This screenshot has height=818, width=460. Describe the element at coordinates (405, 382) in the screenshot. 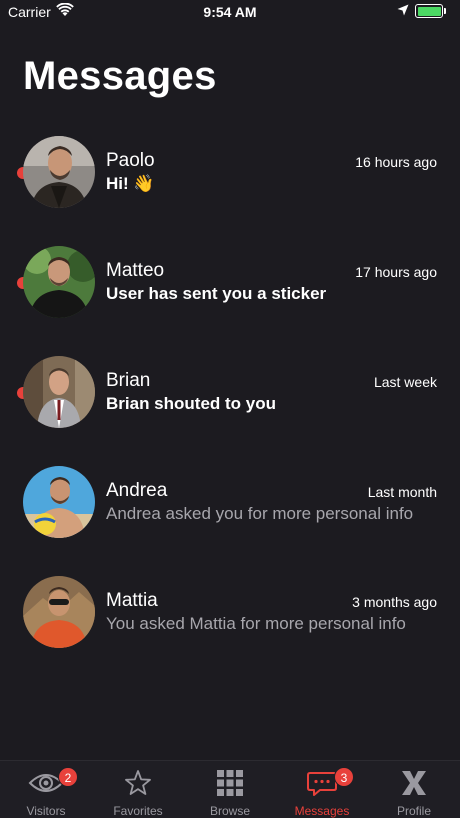

I see `message-time: Last week` at that location.